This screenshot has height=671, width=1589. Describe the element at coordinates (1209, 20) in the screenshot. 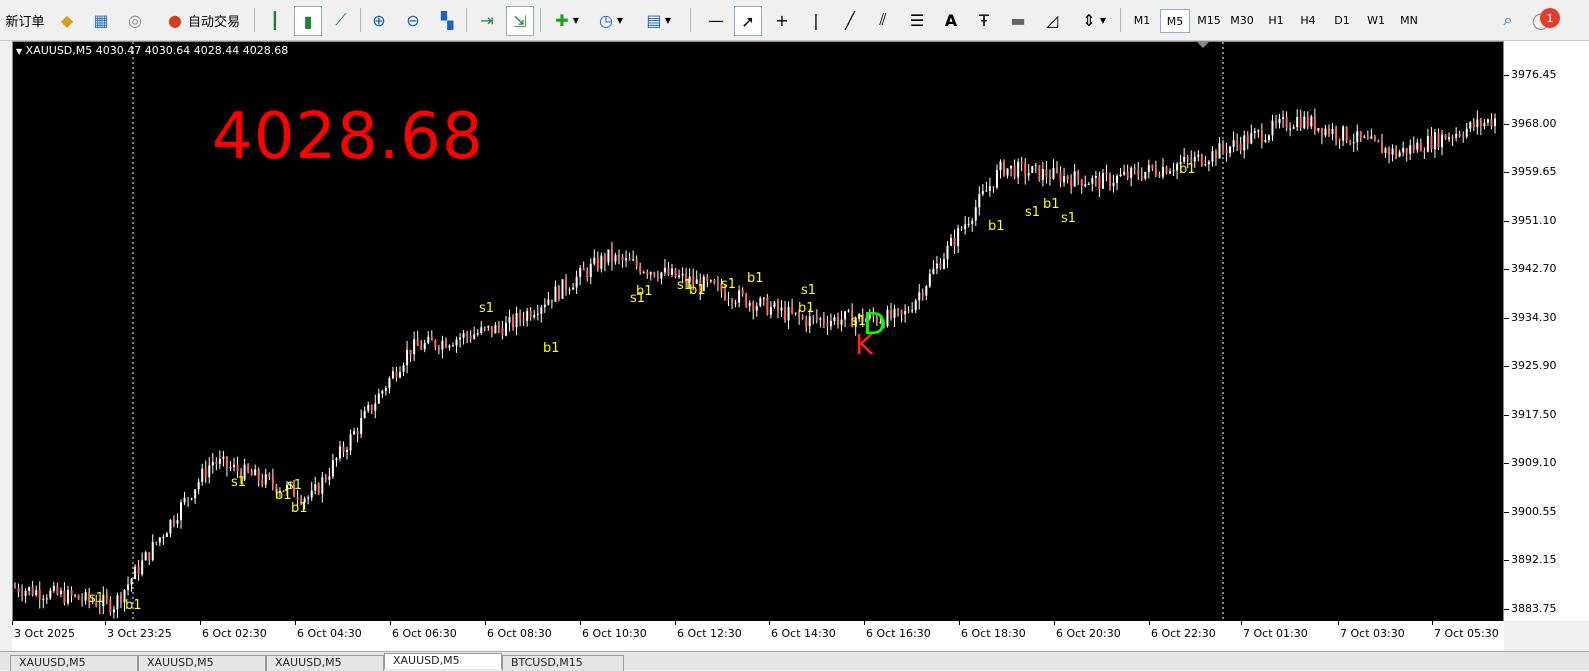

I see `timeframe-m15-button: M15` at that location.